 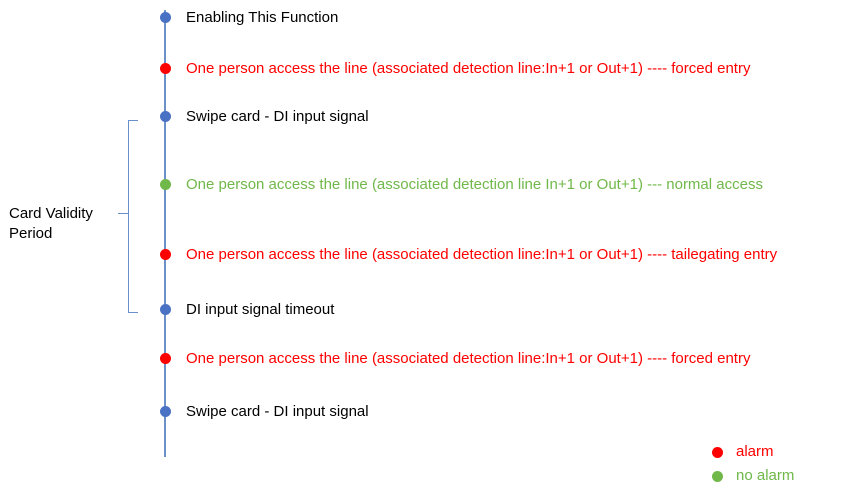 I want to click on legend-no-alarm-label: no alarm, so click(x=765, y=475).